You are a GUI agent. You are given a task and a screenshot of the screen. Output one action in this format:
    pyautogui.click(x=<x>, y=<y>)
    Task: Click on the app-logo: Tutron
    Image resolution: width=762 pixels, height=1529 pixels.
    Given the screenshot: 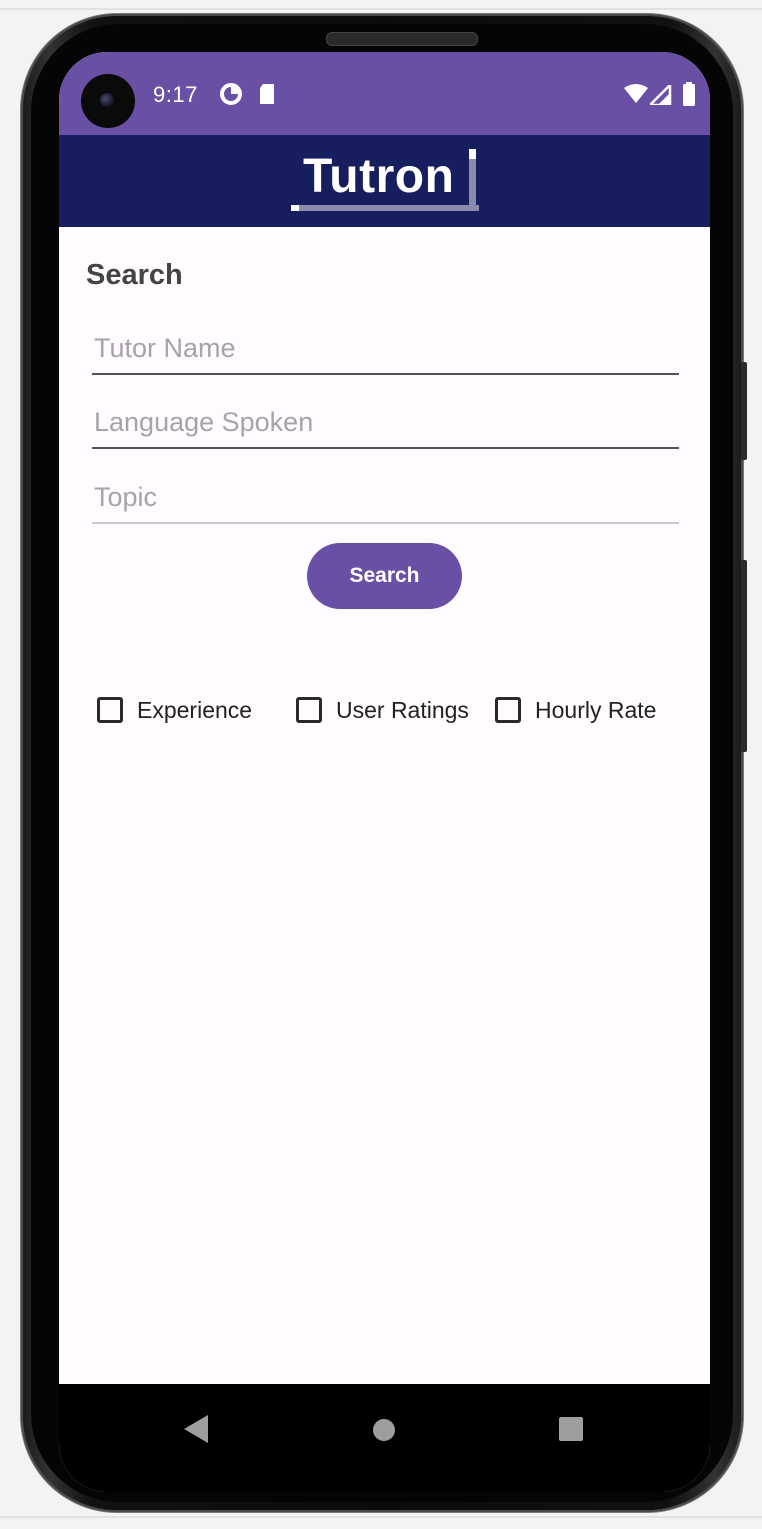 What is the action you would take?
    pyautogui.click(x=385, y=181)
    